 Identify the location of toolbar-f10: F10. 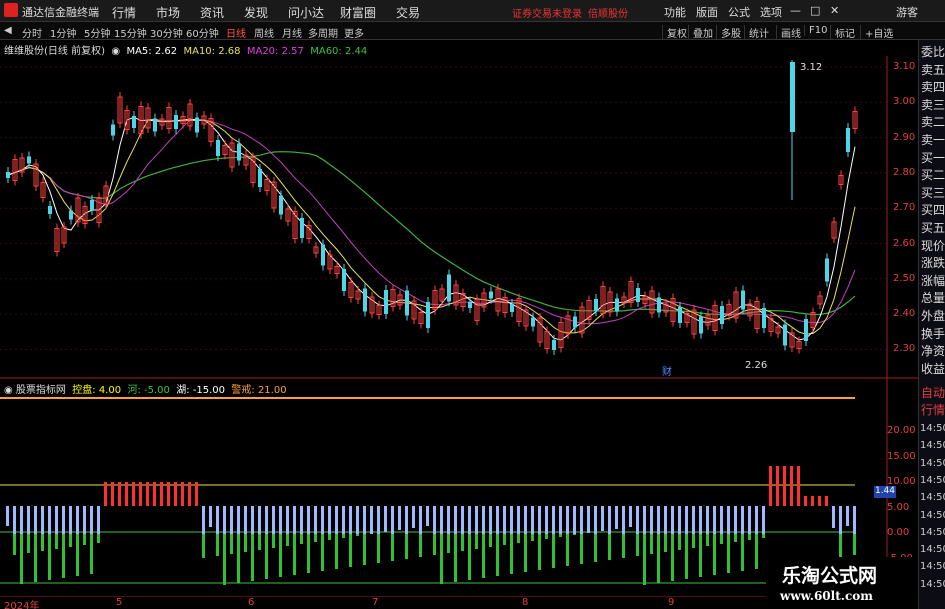
(815, 30).